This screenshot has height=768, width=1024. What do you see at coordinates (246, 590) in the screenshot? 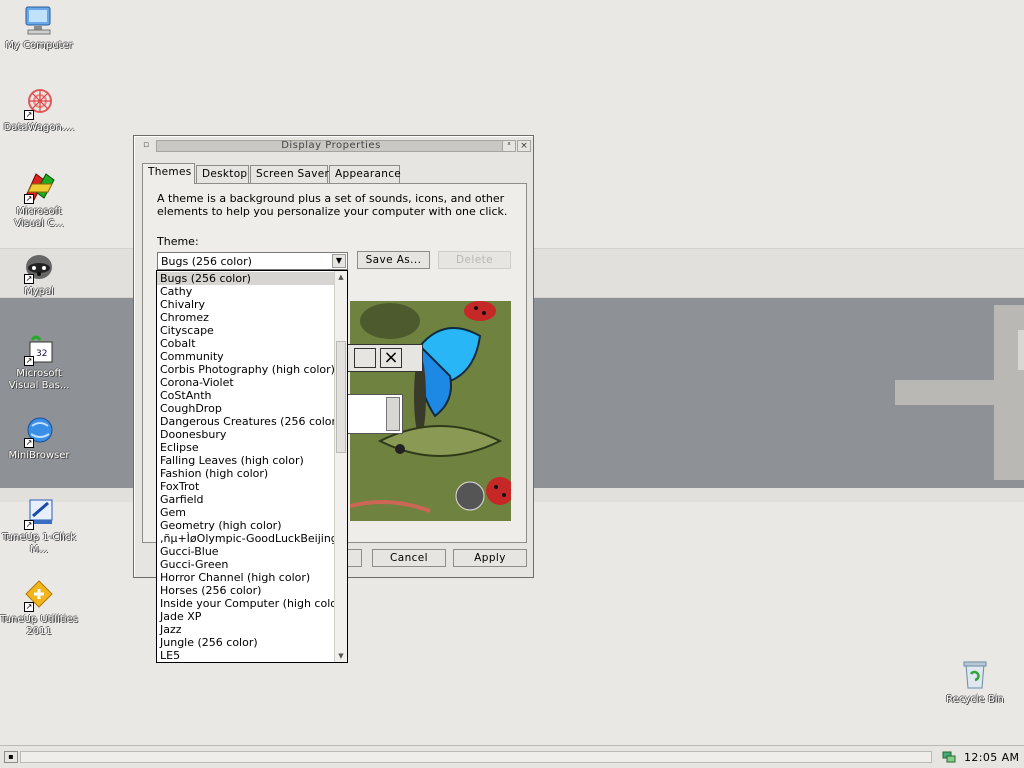
I see `theme-option: Horses (256 color)` at bounding box center [246, 590].